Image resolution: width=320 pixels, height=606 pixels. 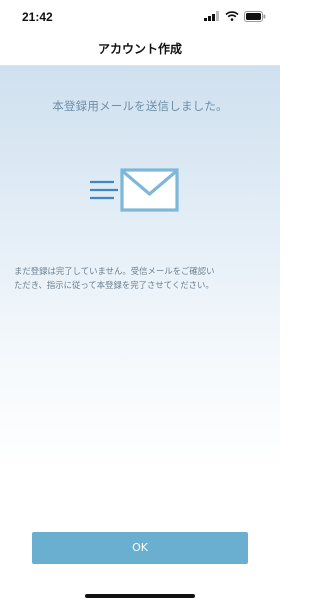 I want to click on mail-sent-icon, so click(x=134, y=190).